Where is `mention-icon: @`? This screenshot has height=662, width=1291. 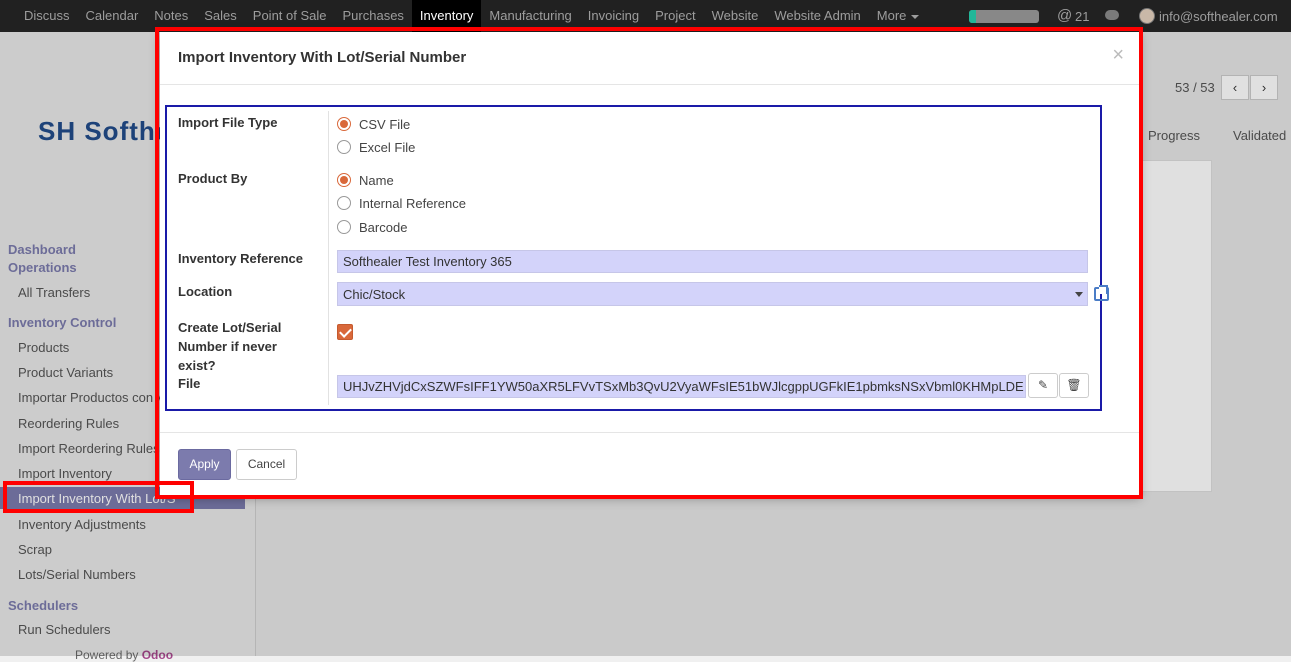 mention-icon: @ is located at coordinates (1064, 15).